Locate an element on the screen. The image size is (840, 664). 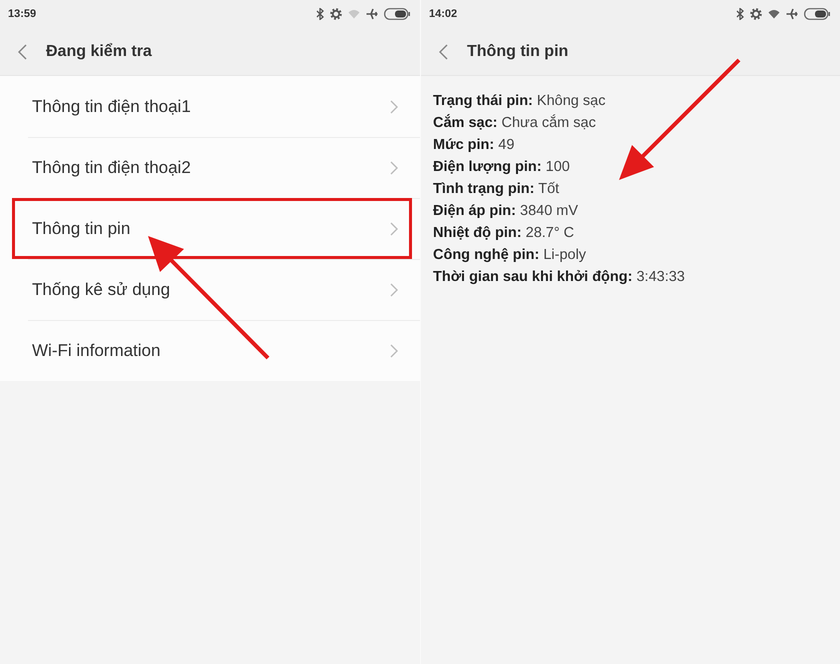
info-row-text: Tình trạng pin: Tốt is located at coordinates (496, 189).